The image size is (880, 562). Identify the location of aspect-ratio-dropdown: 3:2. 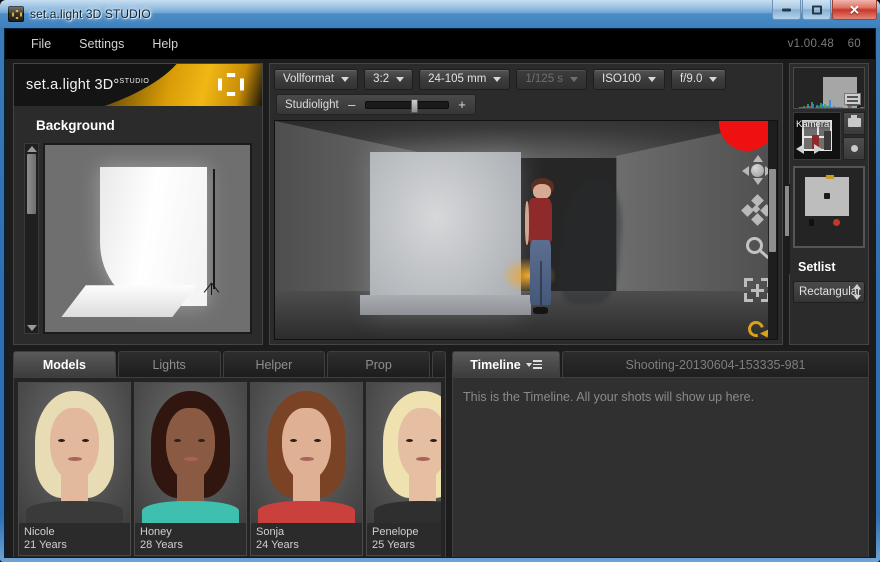
(389, 79).